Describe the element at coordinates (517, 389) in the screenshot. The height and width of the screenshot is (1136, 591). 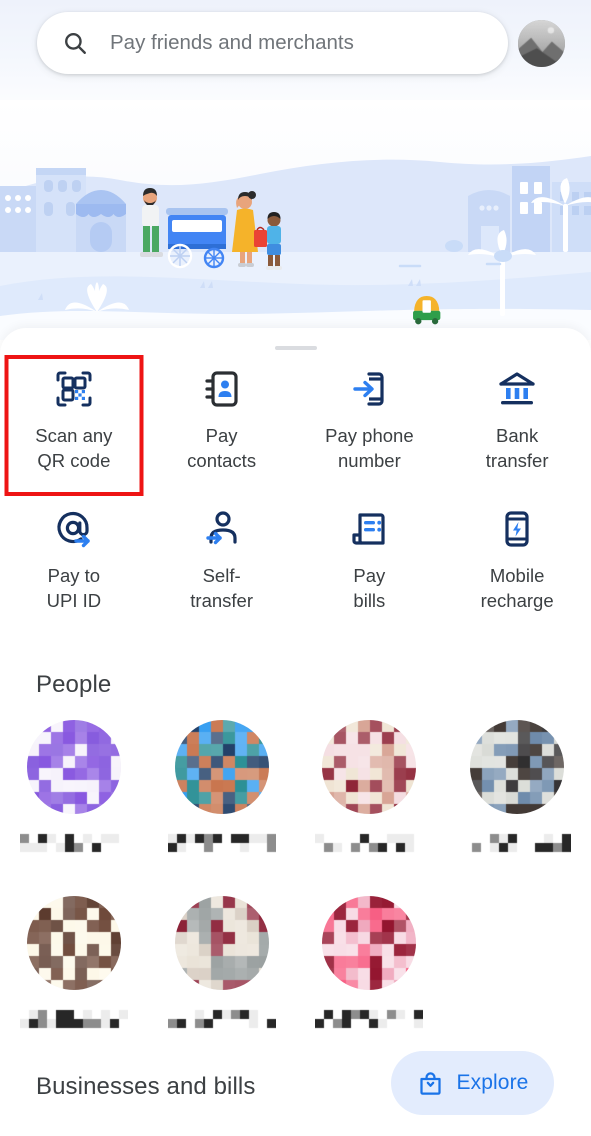
I see `bank-icon` at that location.